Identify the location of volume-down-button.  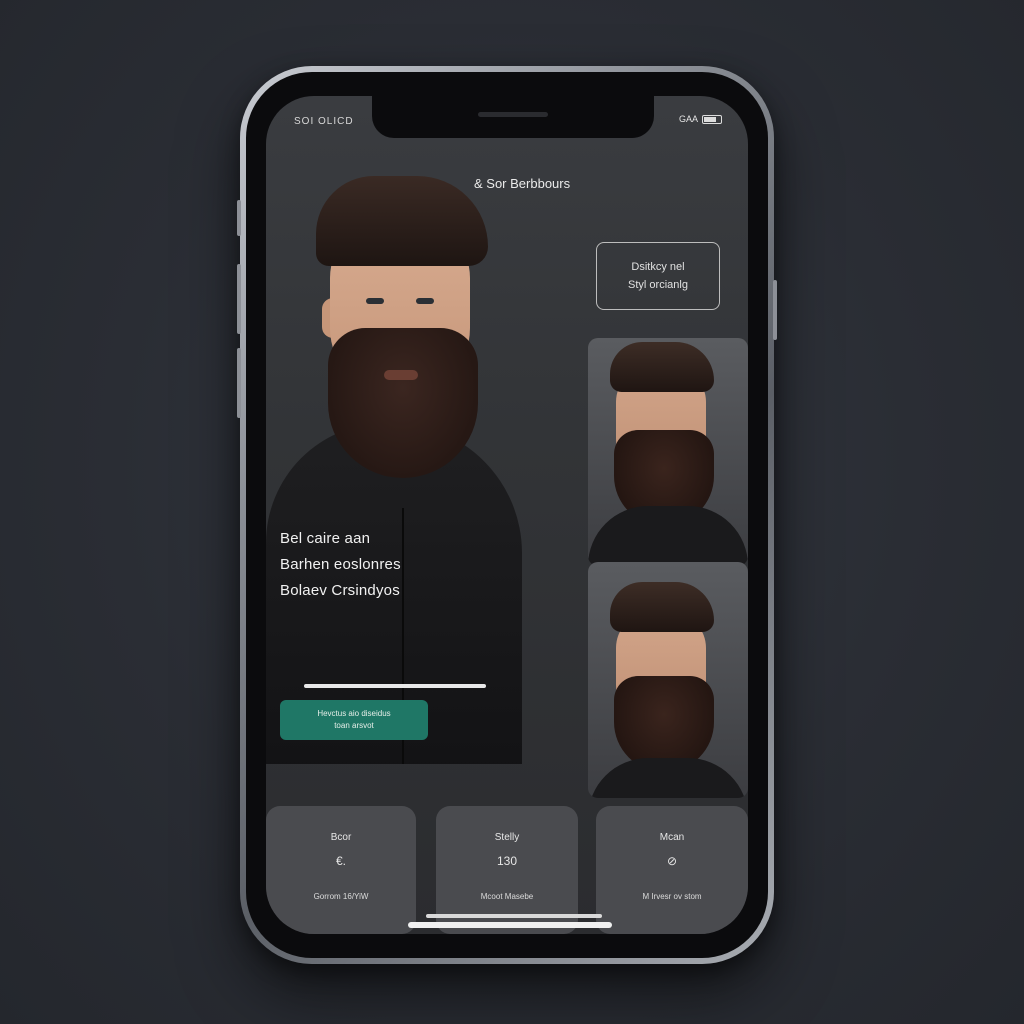
(239, 383).